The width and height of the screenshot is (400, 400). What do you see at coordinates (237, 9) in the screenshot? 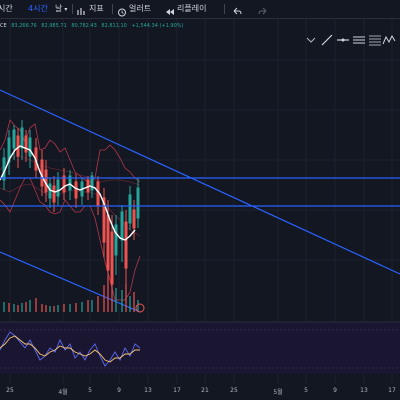
I see `undo-icon` at bounding box center [237, 9].